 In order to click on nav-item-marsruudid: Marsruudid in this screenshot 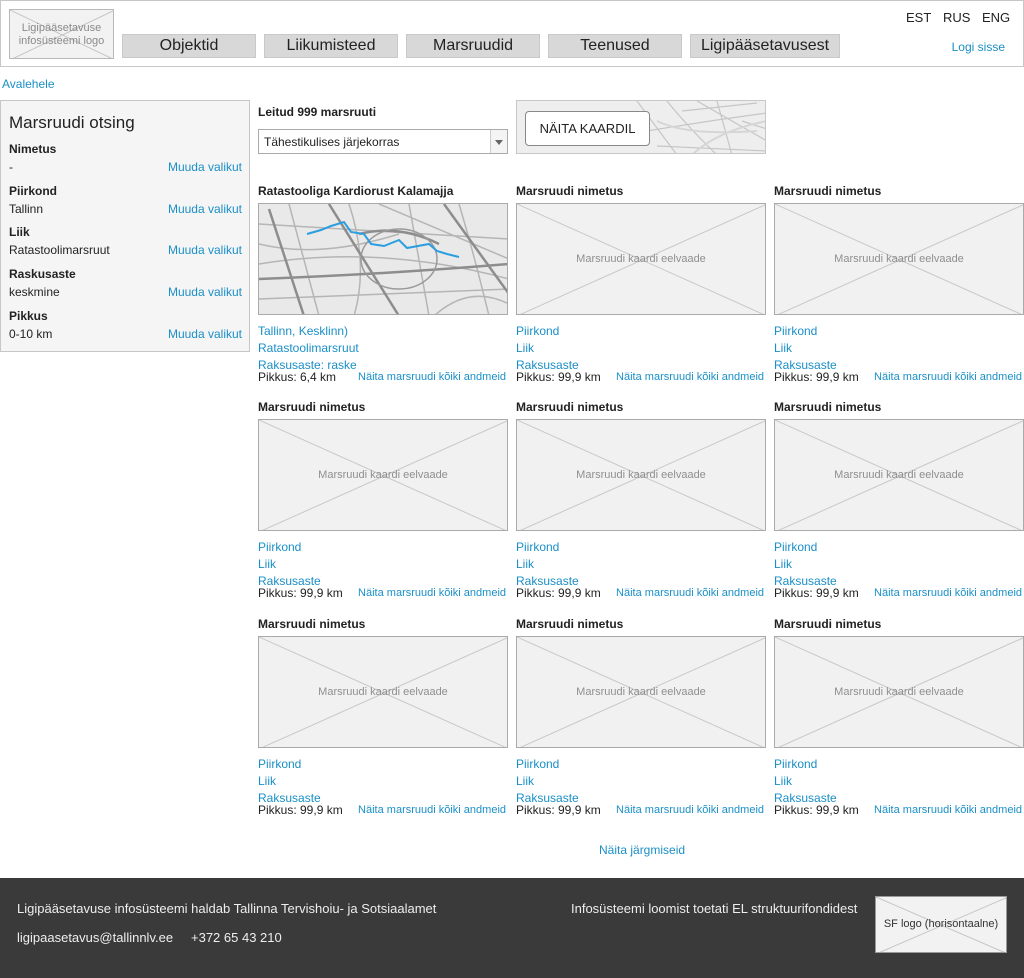, I will do `click(473, 46)`.